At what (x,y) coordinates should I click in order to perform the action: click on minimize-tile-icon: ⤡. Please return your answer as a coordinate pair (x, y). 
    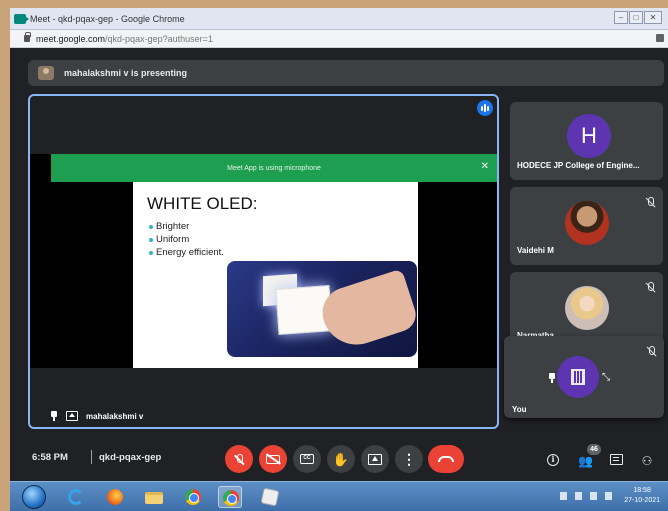
    Looking at the image, I should click on (607, 378).